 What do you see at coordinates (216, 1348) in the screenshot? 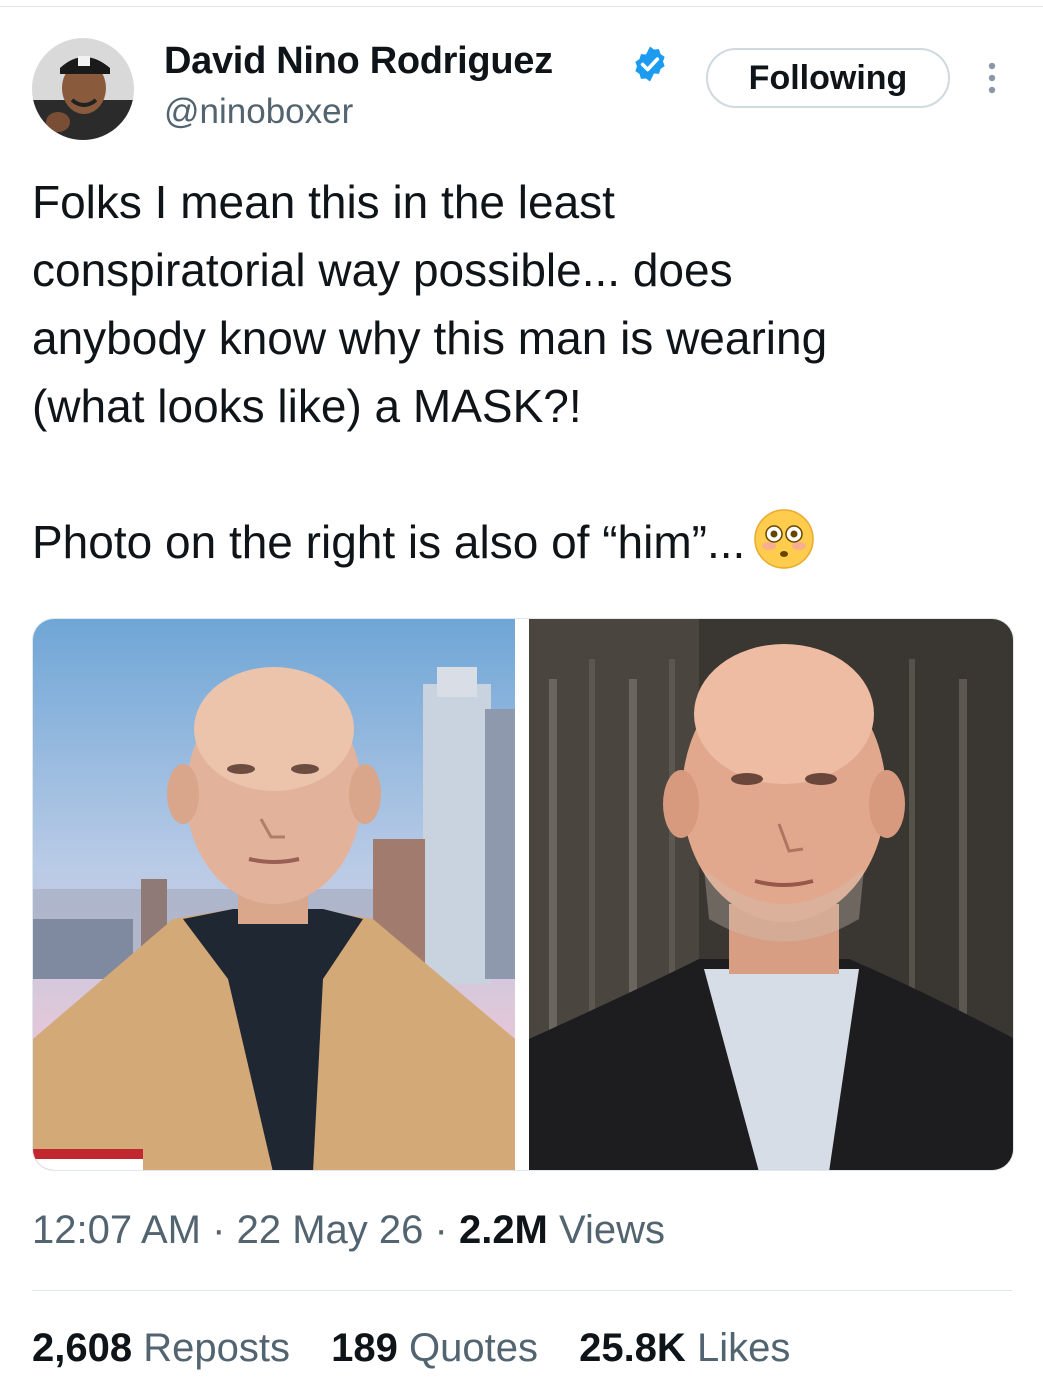
I see `reposts-label: Reposts` at bounding box center [216, 1348].